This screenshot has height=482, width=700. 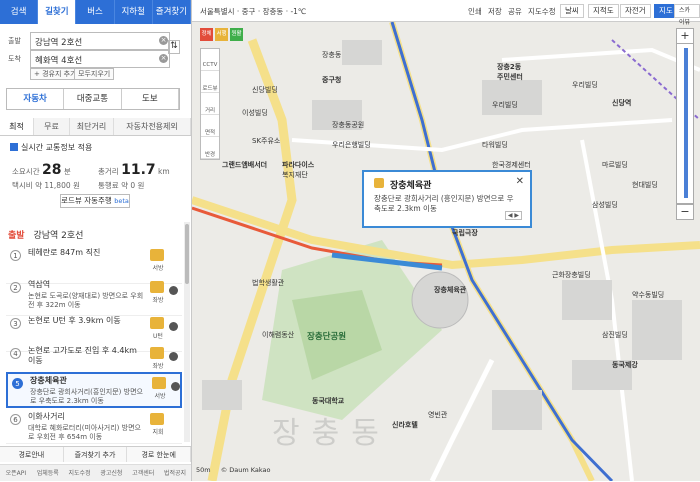 What do you see at coordinates (134, 12) in the screenshot?
I see `tab-subway: 지하철` at bounding box center [134, 12].